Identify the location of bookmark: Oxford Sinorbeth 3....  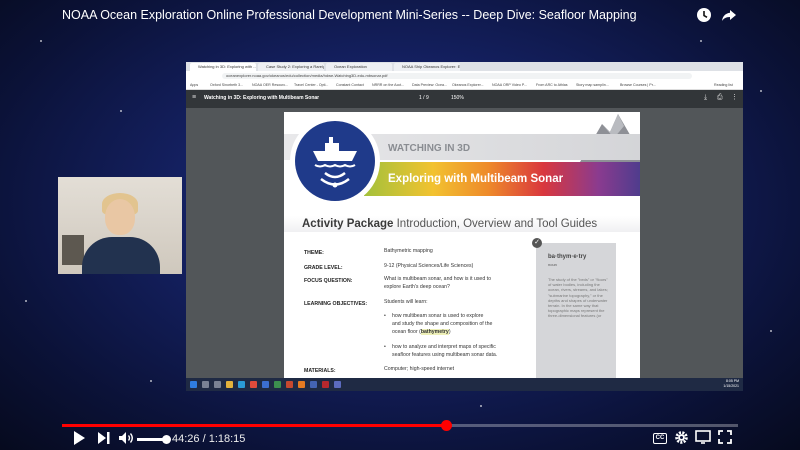
(226, 85).